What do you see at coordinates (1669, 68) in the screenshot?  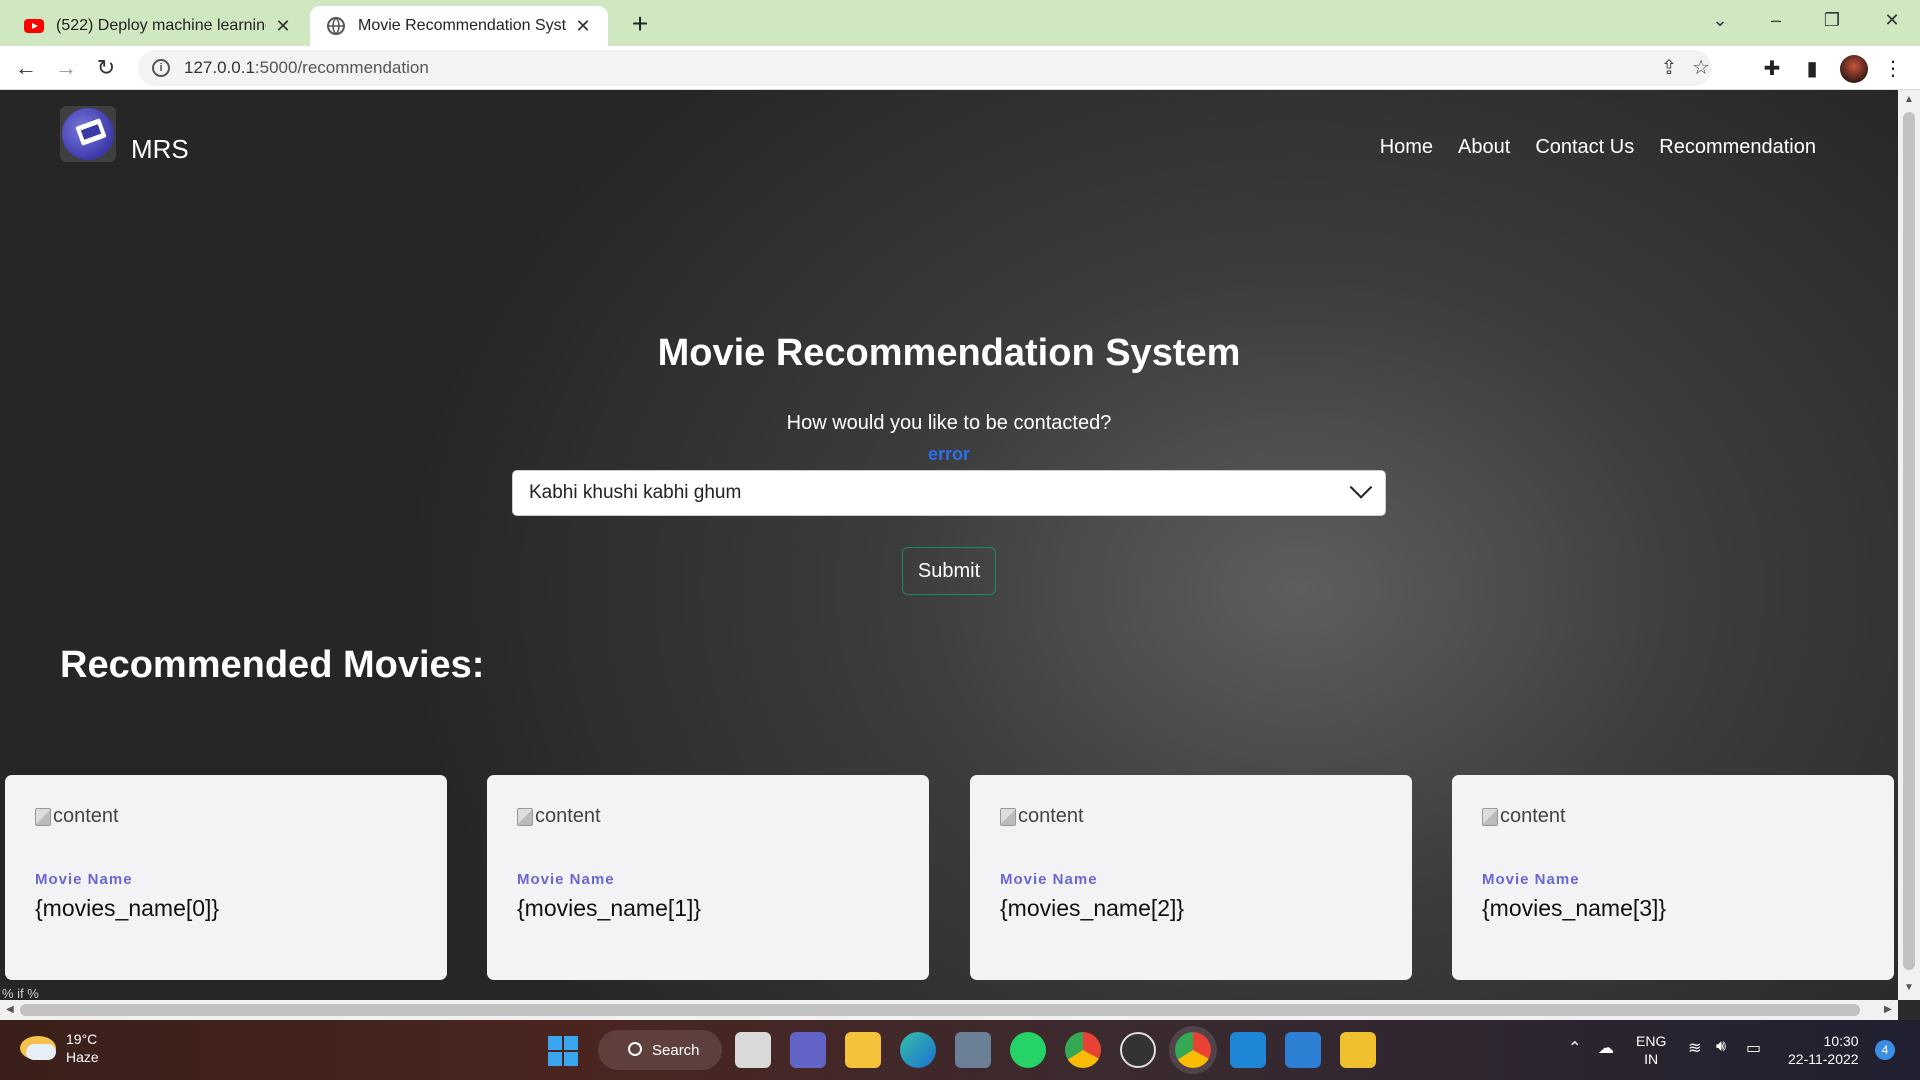 I see `share-icon: ⇪` at bounding box center [1669, 68].